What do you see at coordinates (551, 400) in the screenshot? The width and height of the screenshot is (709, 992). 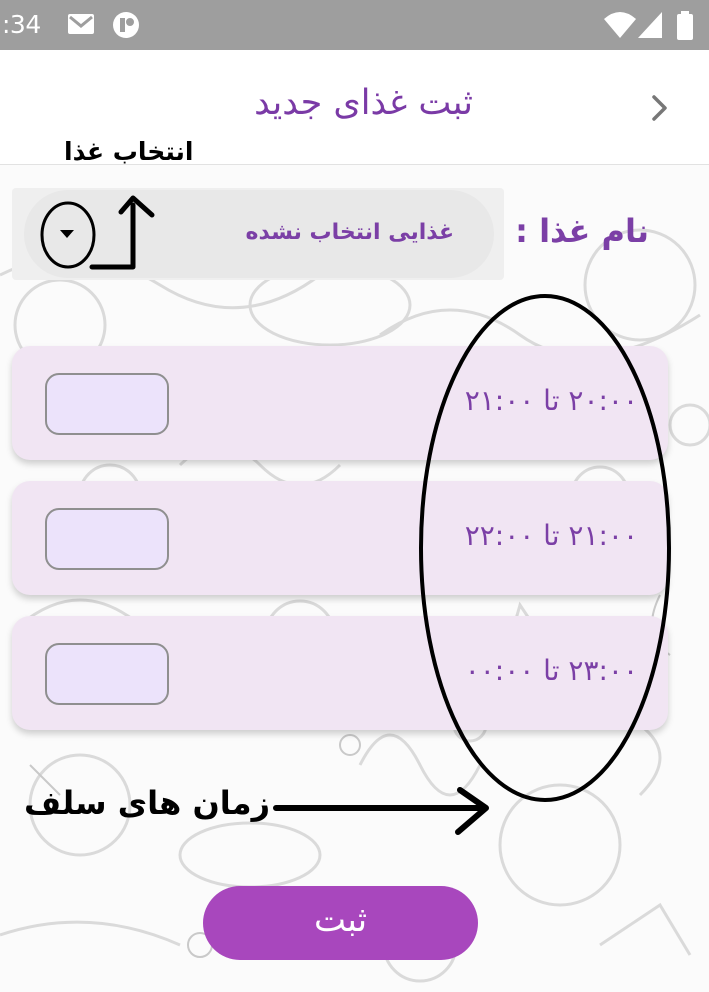 I see `time-slot-label: ۲۰:۰۰ تا ۲۱:۰۰` at bounding box center [551, 400].